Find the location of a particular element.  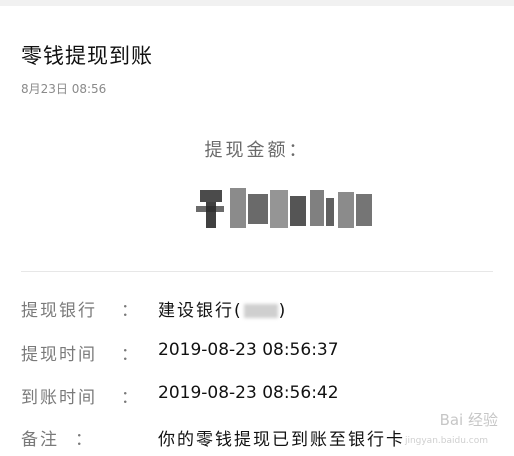

notice-date: 8月23日 08:56 is located at coordinates (64, 89).